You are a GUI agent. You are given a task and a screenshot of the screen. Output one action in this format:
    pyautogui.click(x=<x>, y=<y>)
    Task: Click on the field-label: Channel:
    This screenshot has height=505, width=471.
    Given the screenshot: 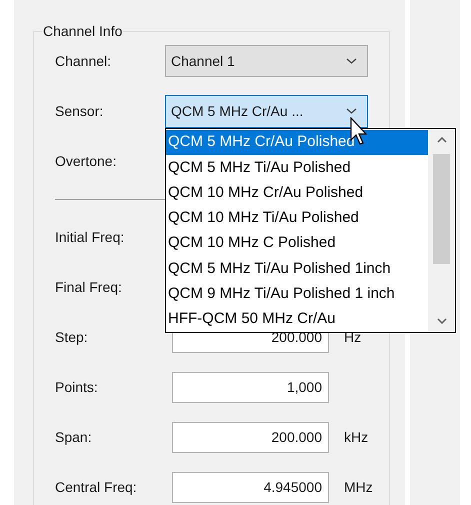 What is the action you would take?
    pyautogui.click(x=83, y=61)
    